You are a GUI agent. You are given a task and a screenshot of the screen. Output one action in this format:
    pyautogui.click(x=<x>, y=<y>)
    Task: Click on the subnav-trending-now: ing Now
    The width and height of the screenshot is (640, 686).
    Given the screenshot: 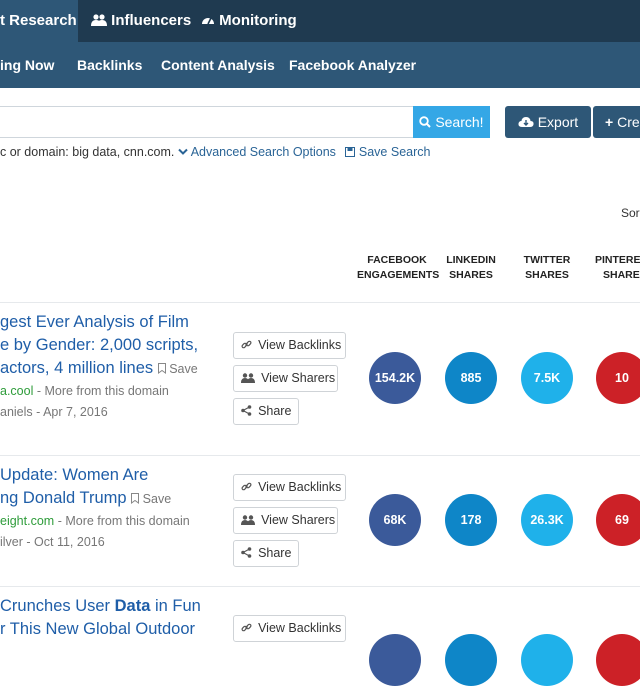 What is the action you would take?
    pyautogui.click(x=27, y=65)
    